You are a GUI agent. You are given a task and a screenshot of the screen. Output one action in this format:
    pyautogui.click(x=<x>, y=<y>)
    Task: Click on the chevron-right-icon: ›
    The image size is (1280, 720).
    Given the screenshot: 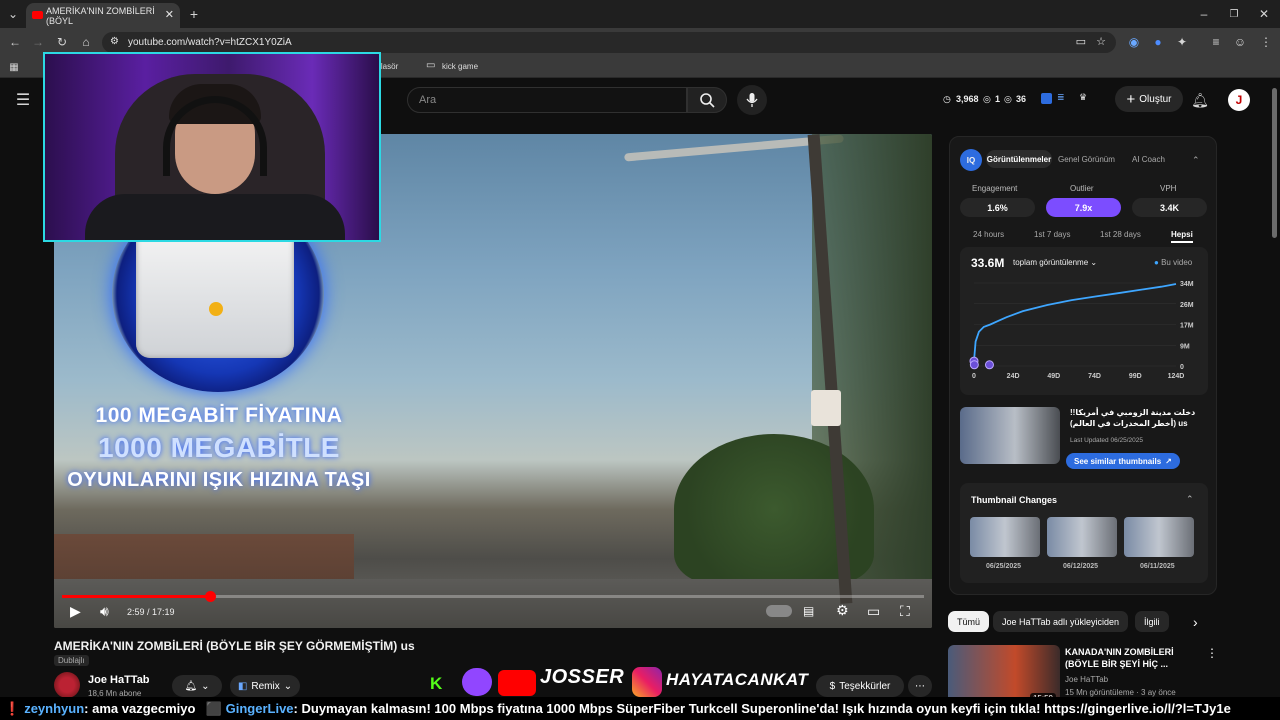 What is the action you would take?
    pyautogui.click(x=1195, y=622)
    